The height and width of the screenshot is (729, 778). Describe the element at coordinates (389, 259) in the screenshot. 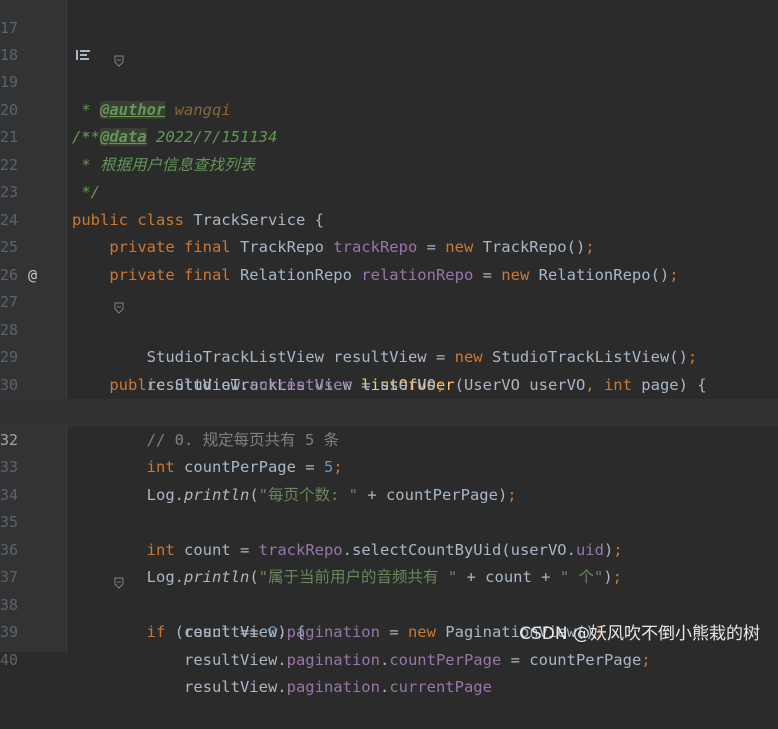

I see `code-line-26: 26` at that location.